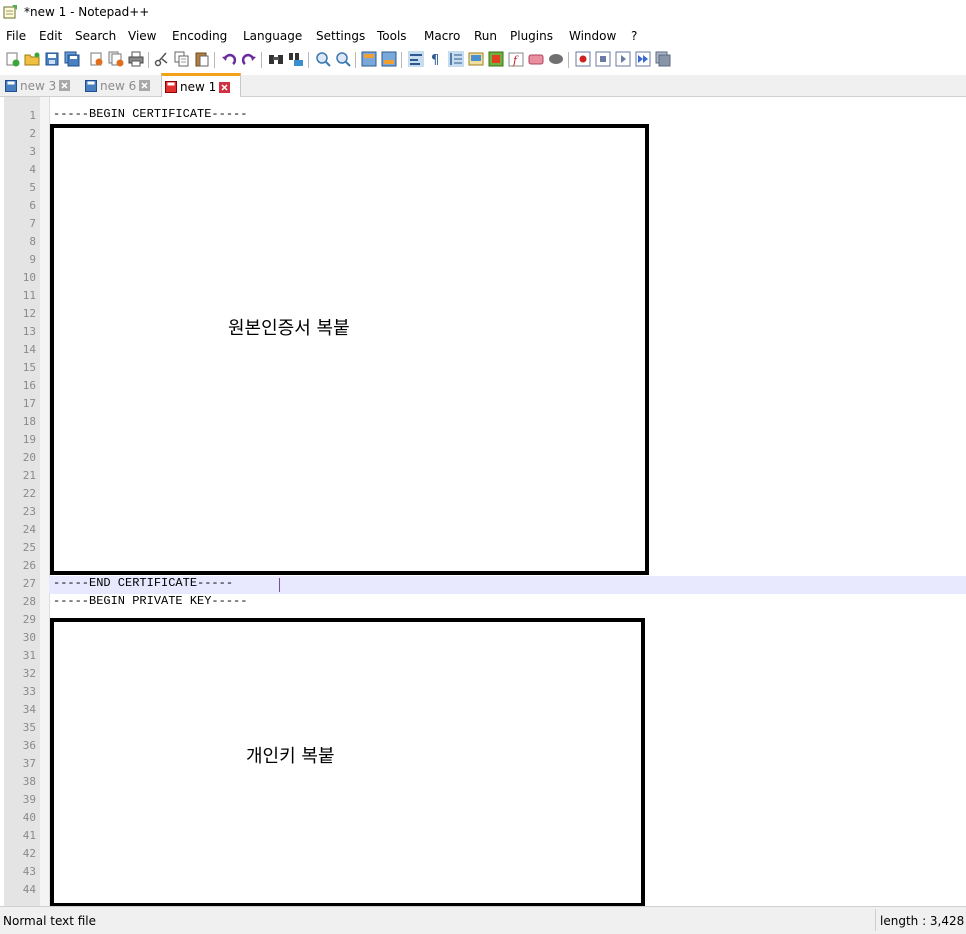 The width and height of the screenshot is (966, 934). I want to click on menu-help: ?, so click(634, 36).